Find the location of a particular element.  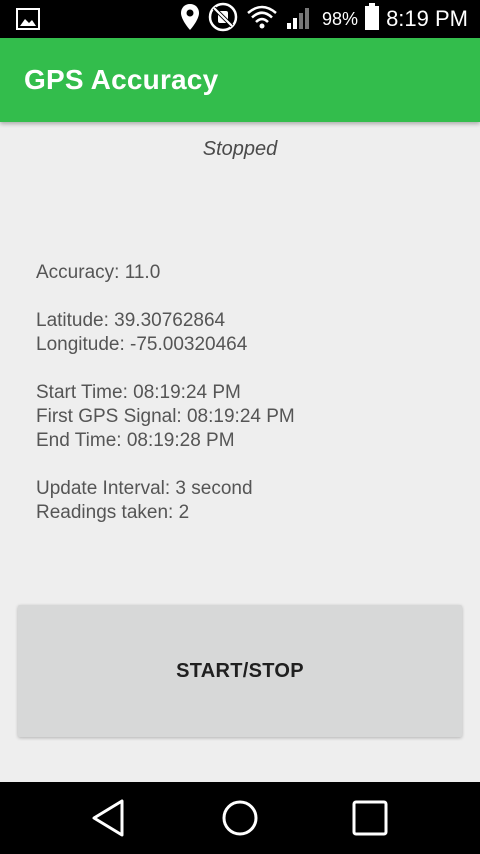

mute-icon is located at coordinates (223, 19).